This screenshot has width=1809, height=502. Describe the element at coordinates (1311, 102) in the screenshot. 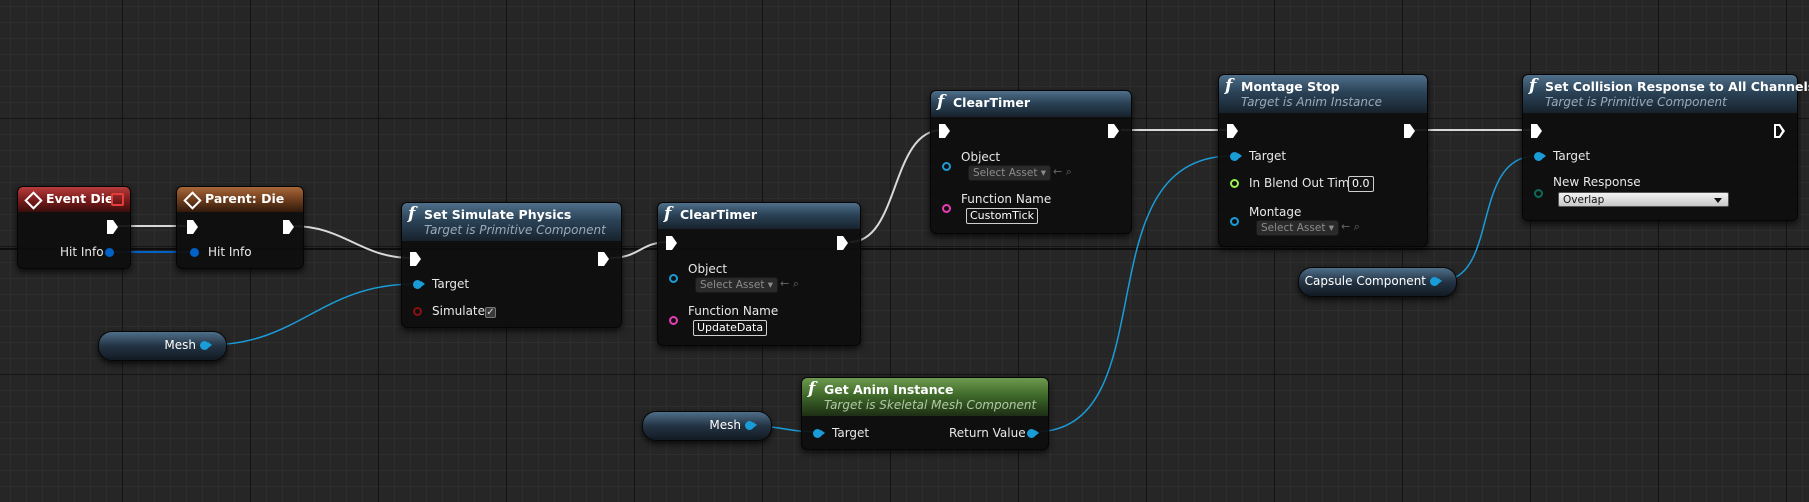

I see `node-subtitle: Target is Anim Instance` at that location.